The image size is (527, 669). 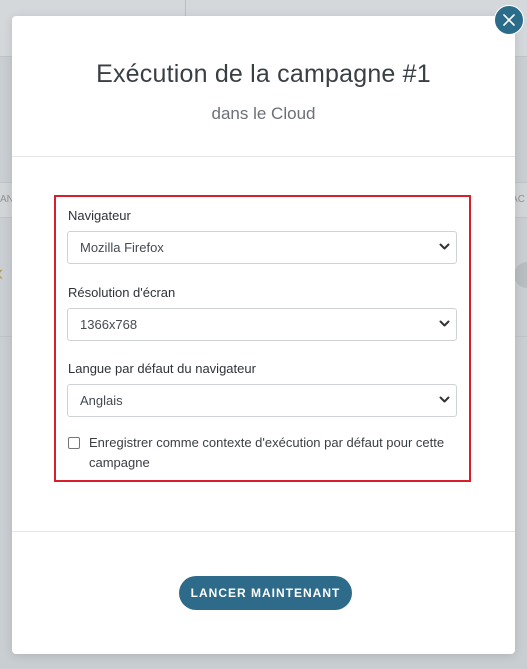 I want to click on language-label: Langue par défaut du navigateur, so click(x=162, y=368).